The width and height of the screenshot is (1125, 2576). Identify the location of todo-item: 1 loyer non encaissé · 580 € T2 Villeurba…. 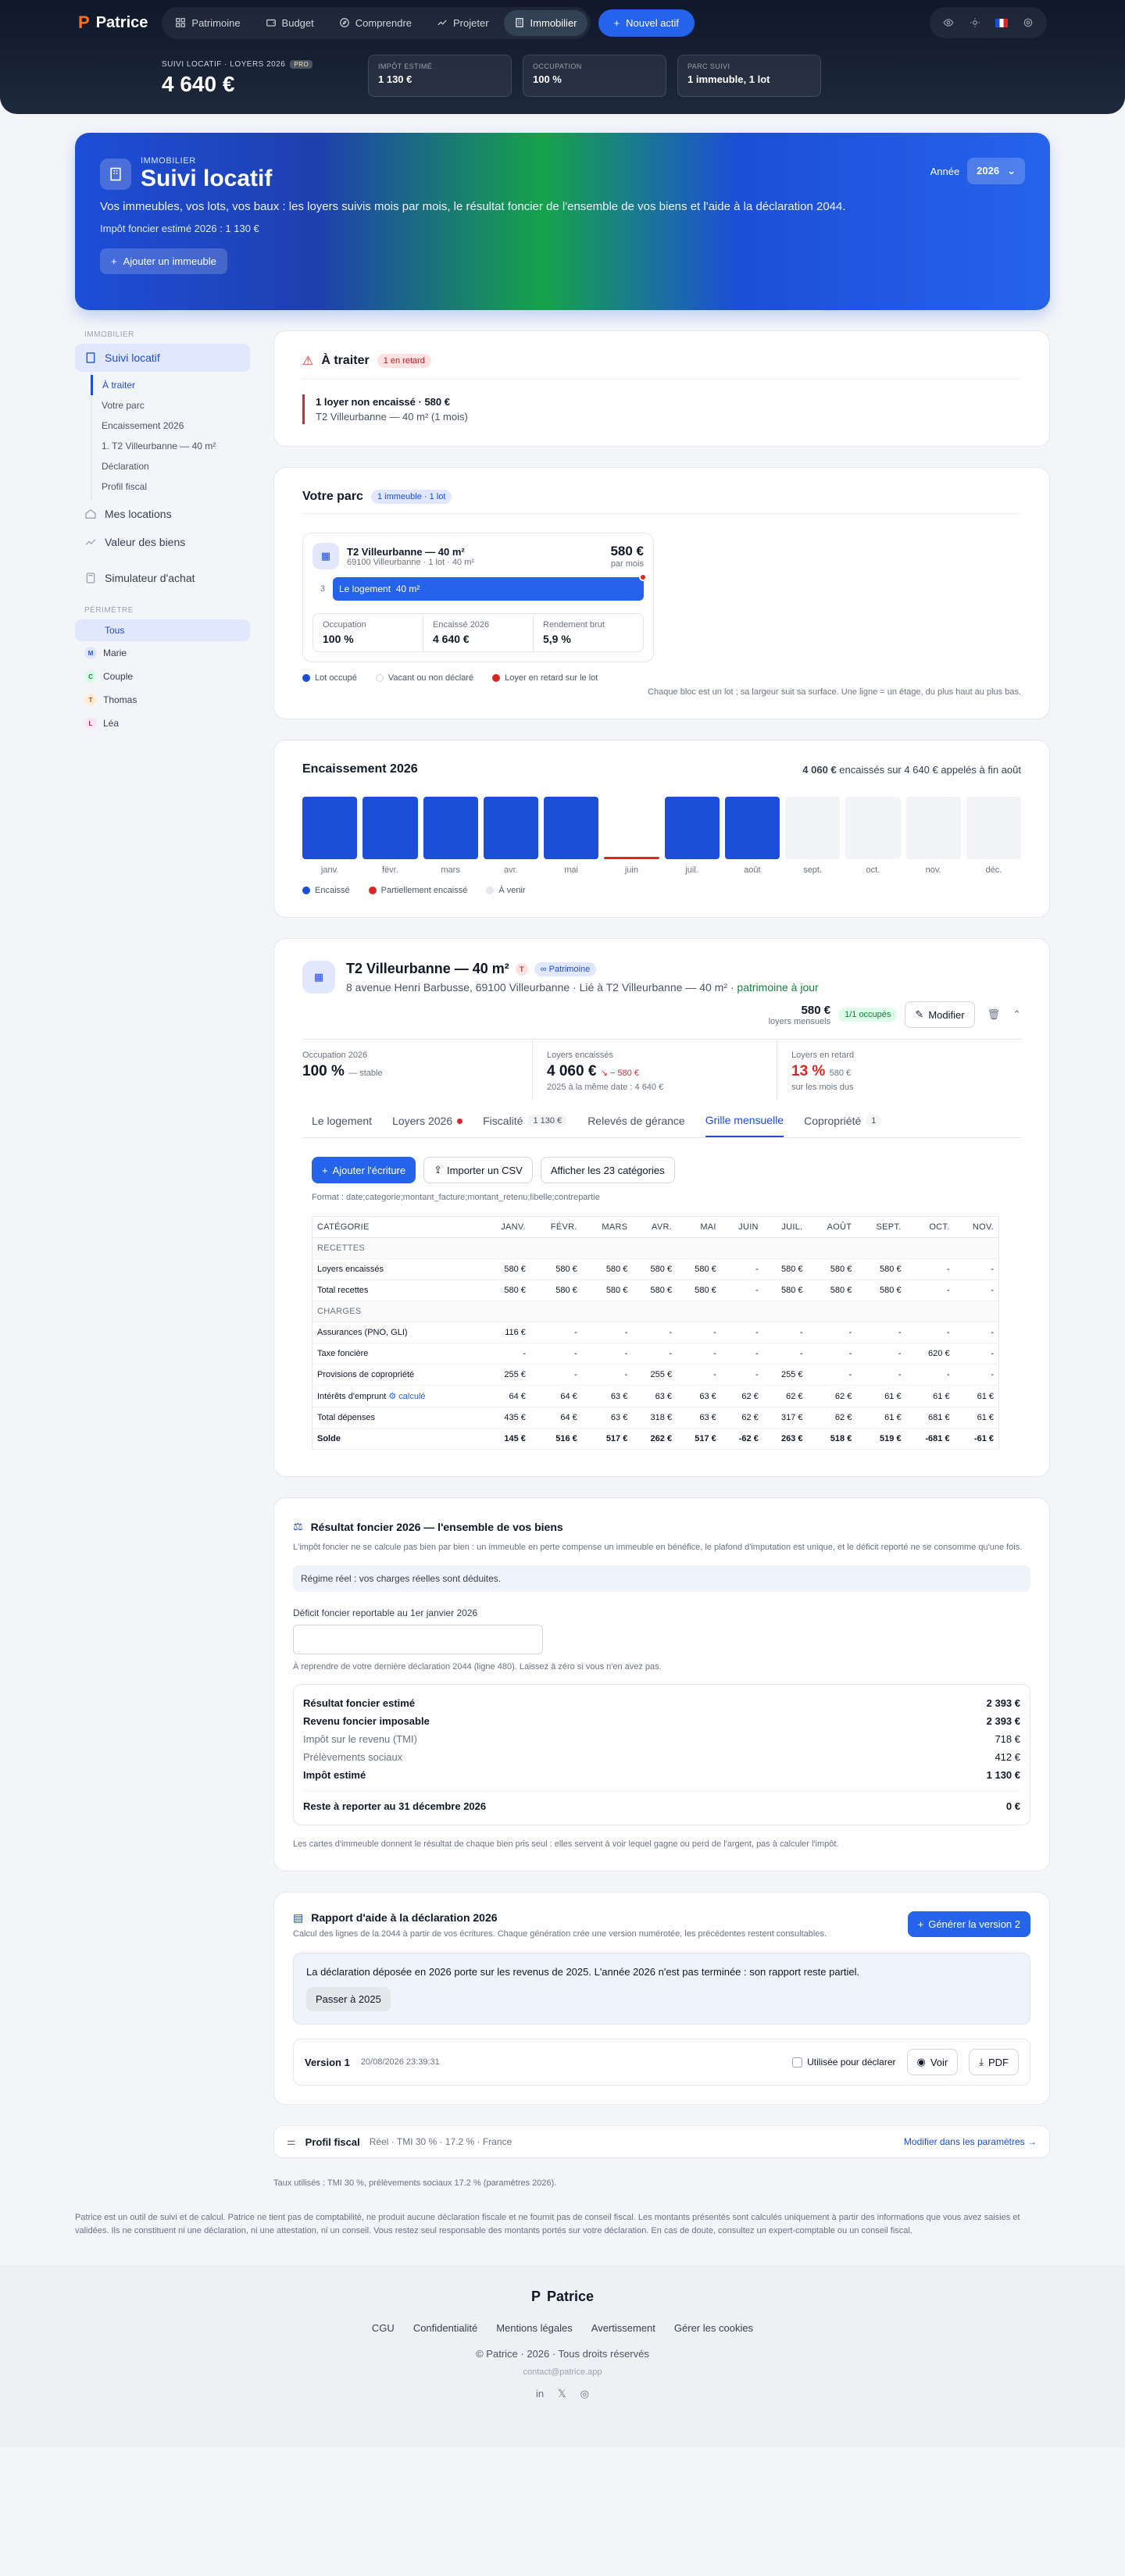
(661, 409).